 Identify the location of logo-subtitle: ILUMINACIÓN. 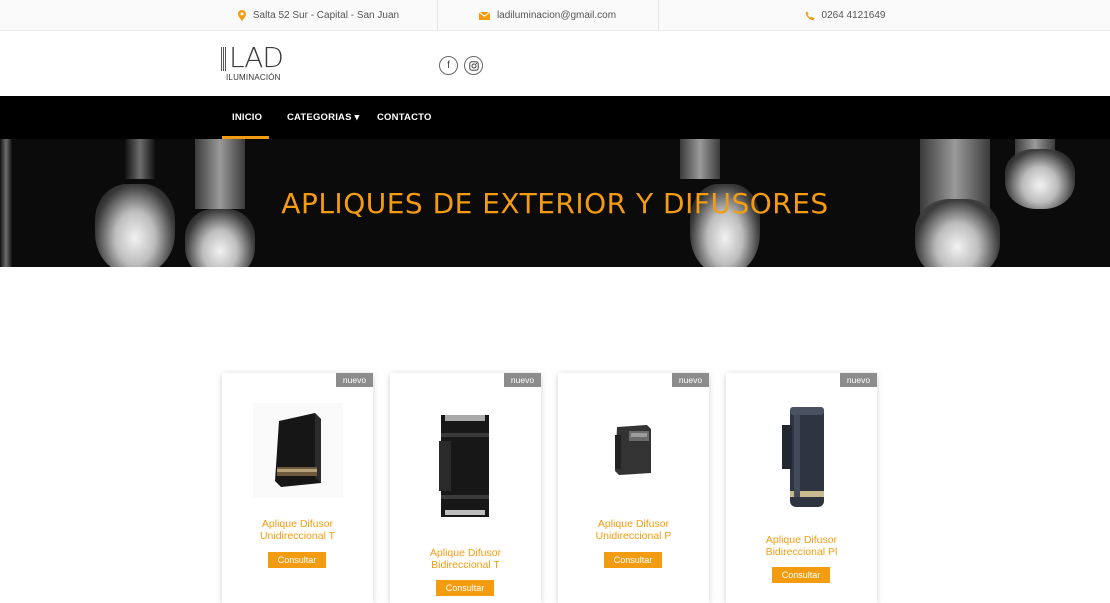
(253, 77).